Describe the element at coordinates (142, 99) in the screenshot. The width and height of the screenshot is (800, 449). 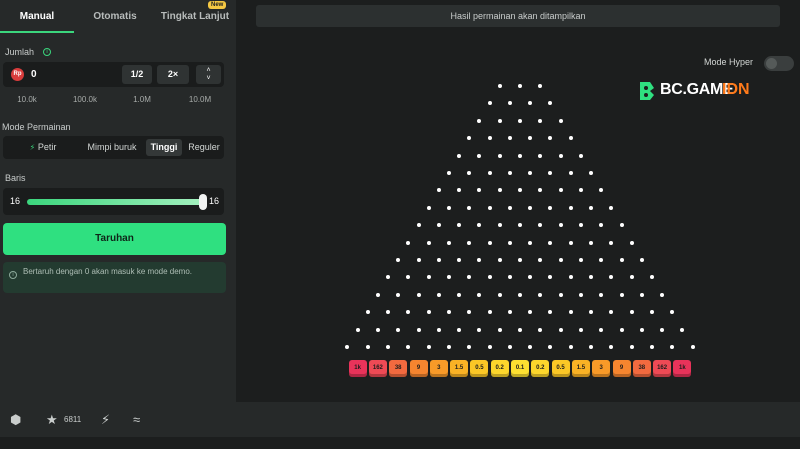
I see `quick-amount-1m: 1.0M` at that location.